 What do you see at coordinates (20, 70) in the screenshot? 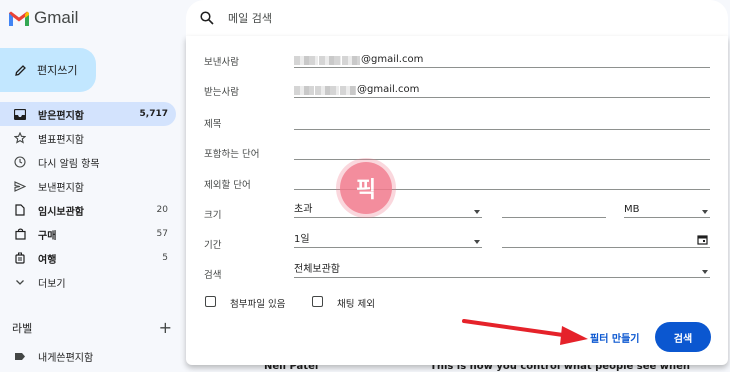
I see `pencil-icon` at bounding box center [20, 70].